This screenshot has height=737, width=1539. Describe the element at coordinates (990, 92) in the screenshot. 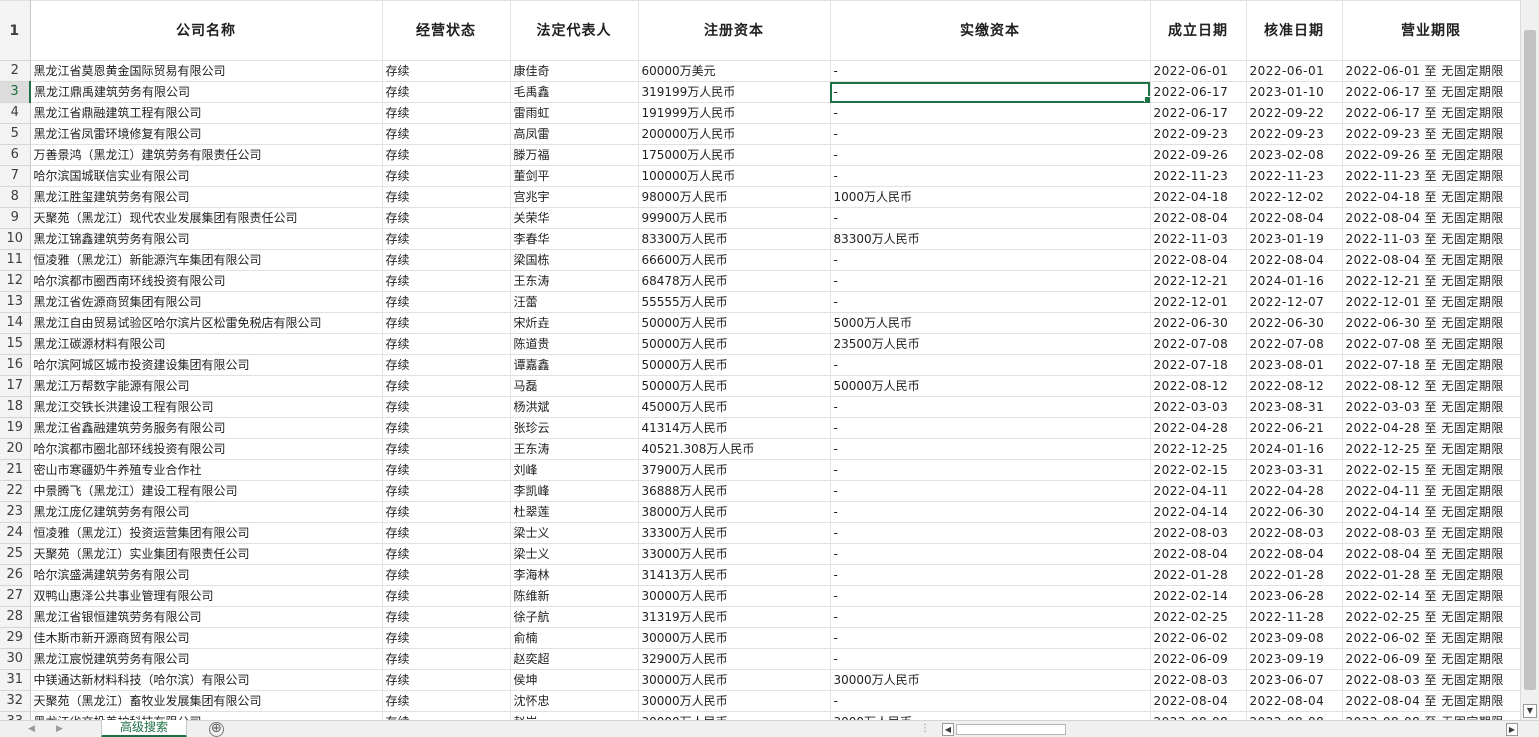

I see `active-cell: -` at that location.